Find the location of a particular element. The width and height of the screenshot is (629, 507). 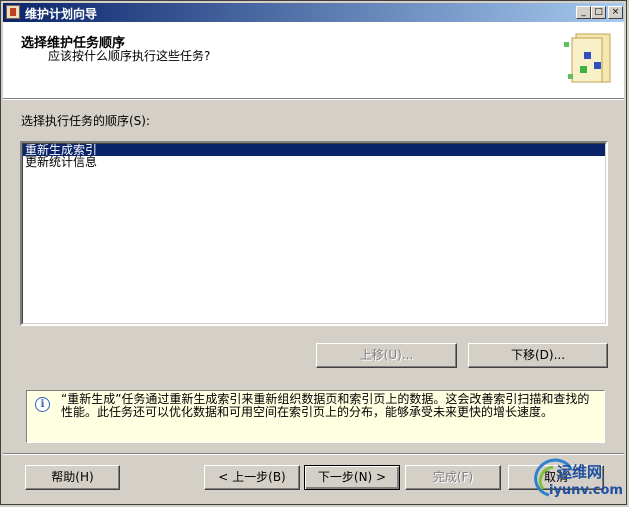

info-icon: i is located at coordinates (42, 404).